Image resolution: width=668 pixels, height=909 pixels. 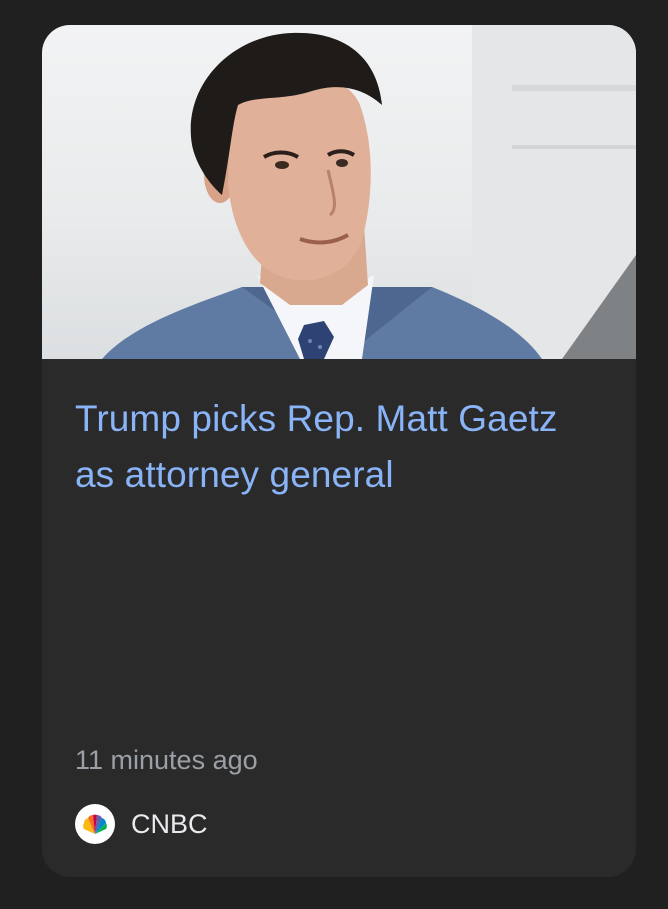 What do you see at coordinates (169, 824) in the screenshot?
I see `source-name: CNBC` at bounding box center [169, 824].